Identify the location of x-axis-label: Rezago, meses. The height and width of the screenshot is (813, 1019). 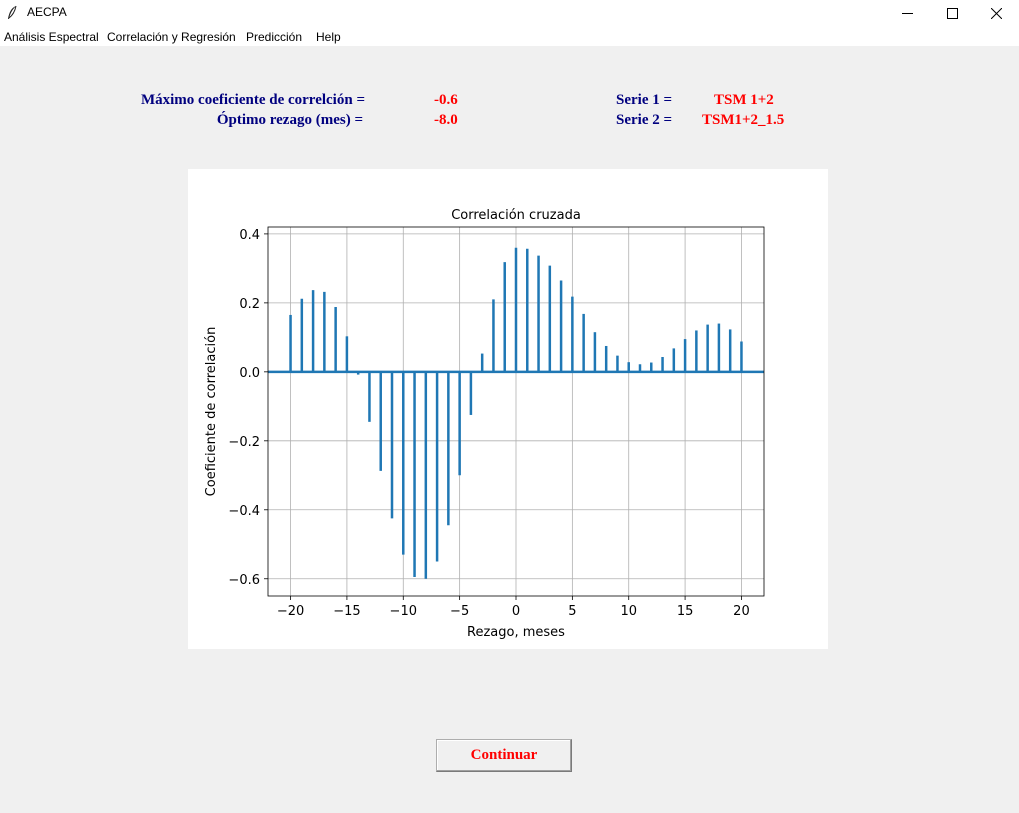
(516, 632).